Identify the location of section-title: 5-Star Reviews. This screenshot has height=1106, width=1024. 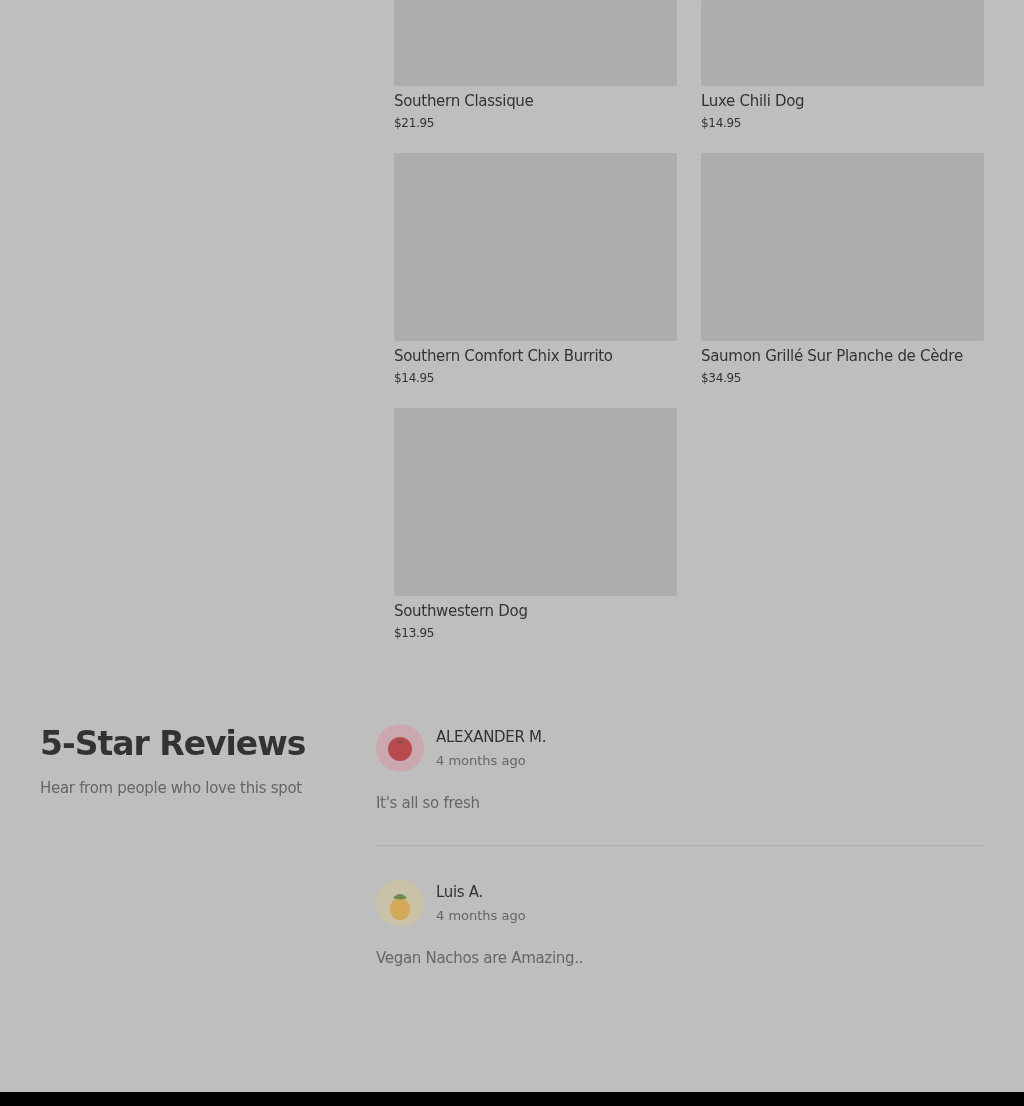
(173, 743).